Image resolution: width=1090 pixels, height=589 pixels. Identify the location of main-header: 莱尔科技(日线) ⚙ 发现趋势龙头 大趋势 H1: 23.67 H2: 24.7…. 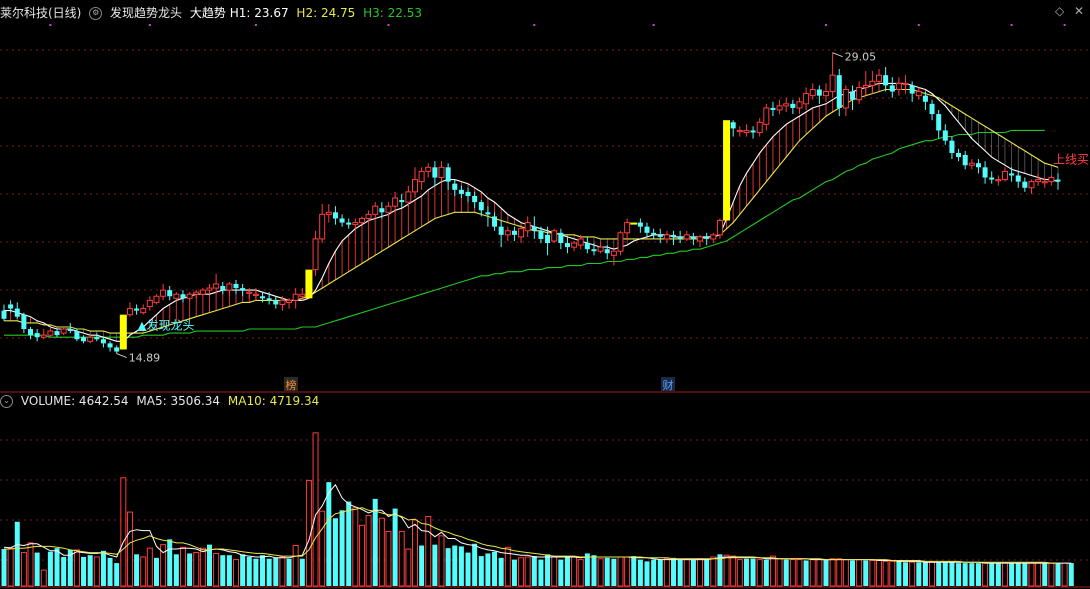
(213, 13).